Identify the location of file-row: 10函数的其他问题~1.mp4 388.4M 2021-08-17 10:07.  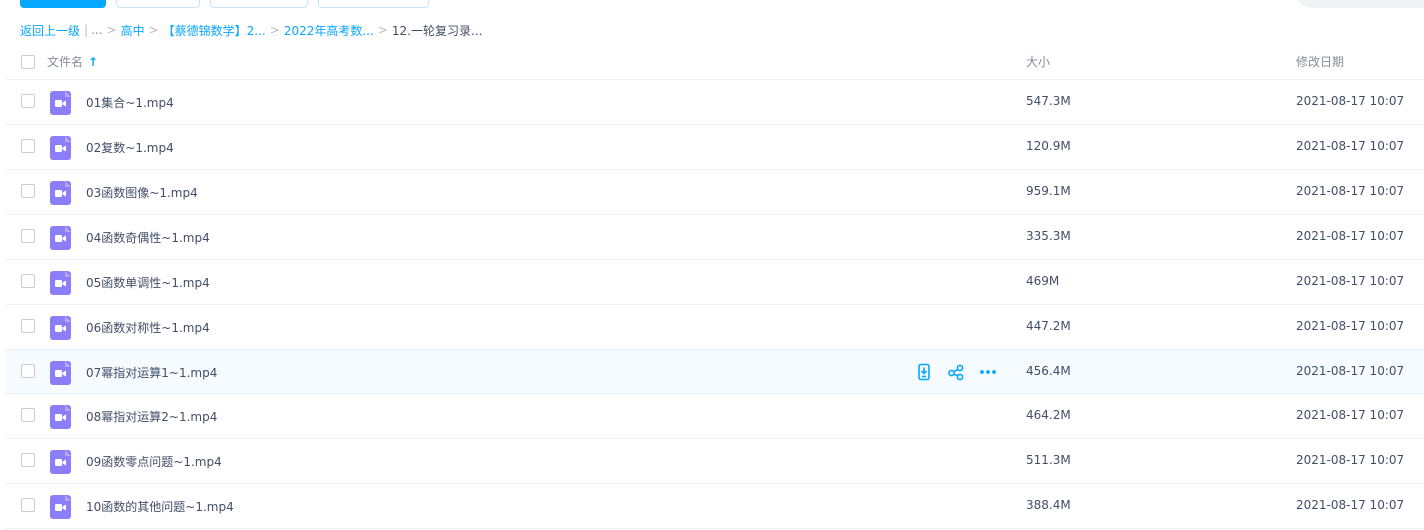
(714, 506).